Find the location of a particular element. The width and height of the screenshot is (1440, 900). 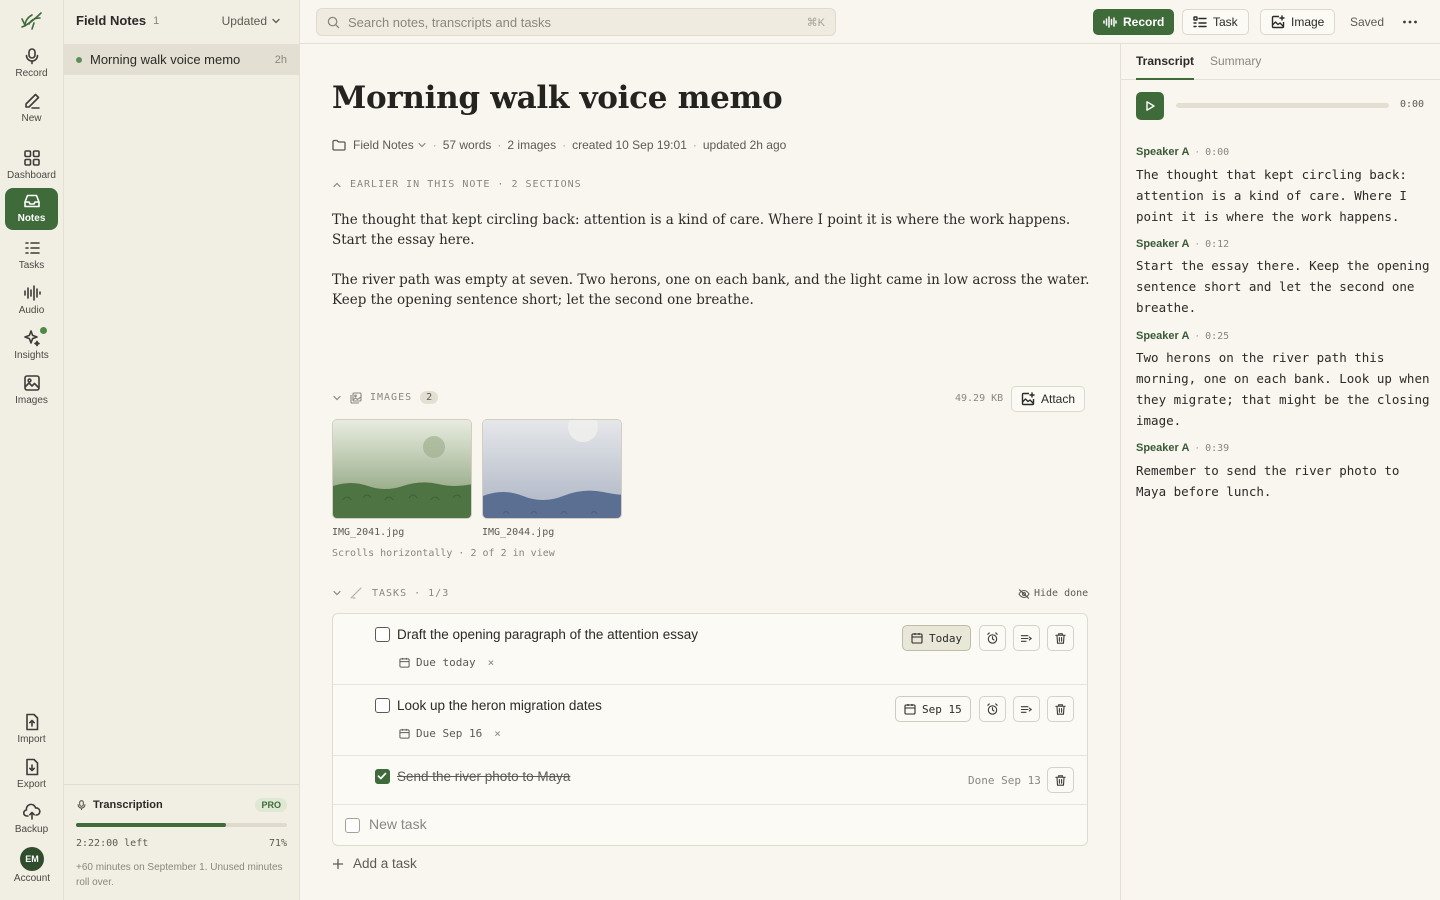

earlier-sections-toggle: EARLIER IN THIS NOTE · 2 SECTIONS is located at coordinates (457, 184).